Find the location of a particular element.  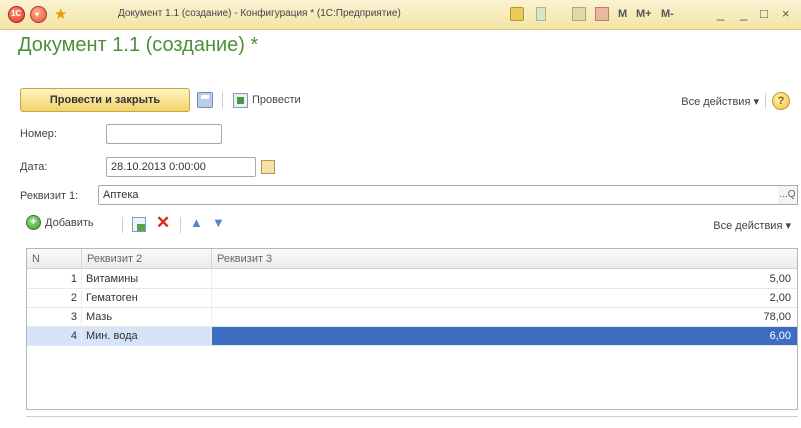

table-row: 1 Витамины 5,00 is located at coordinates (412, 279).